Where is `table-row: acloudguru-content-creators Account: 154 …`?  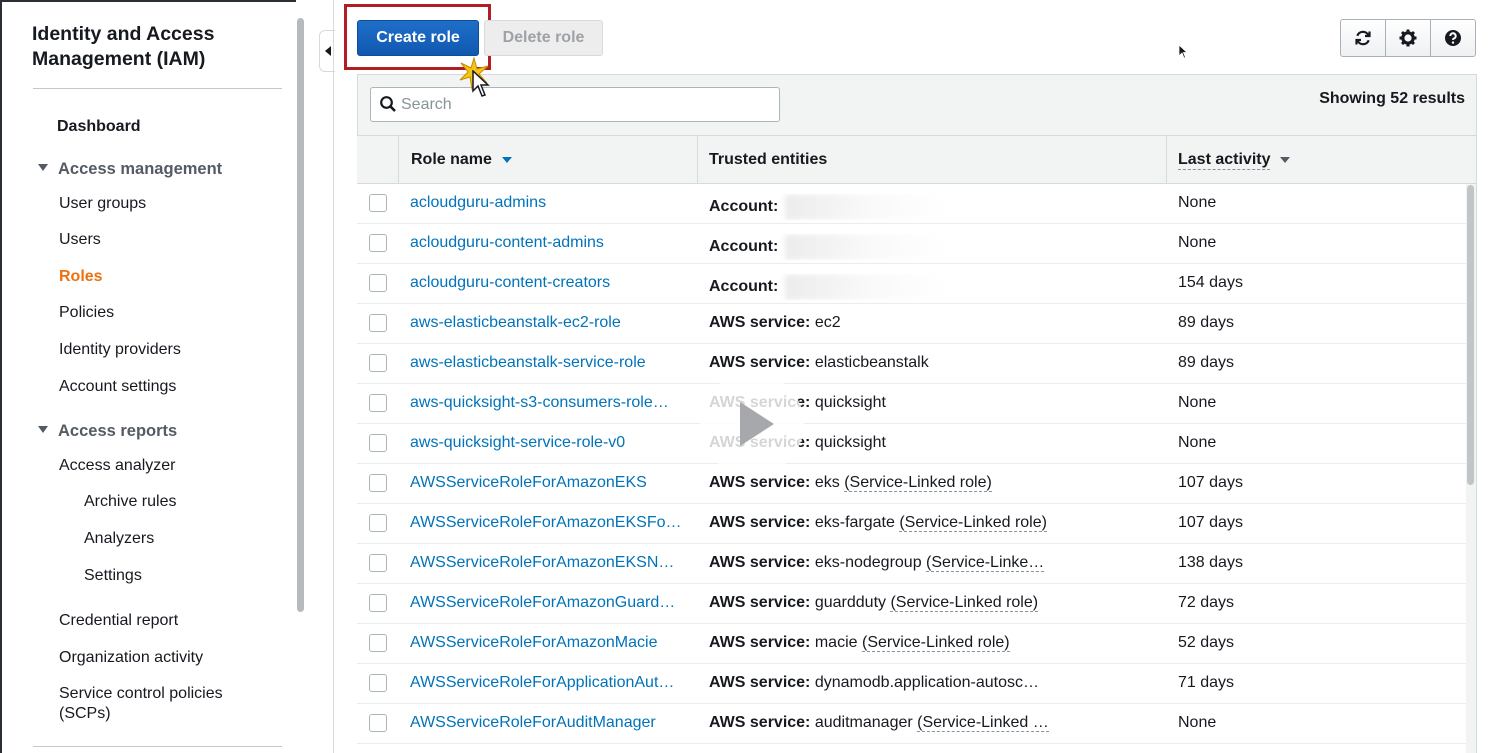 table-row: acloudguru-content-creators Account: 154 … is located at coordinates (911, 284).